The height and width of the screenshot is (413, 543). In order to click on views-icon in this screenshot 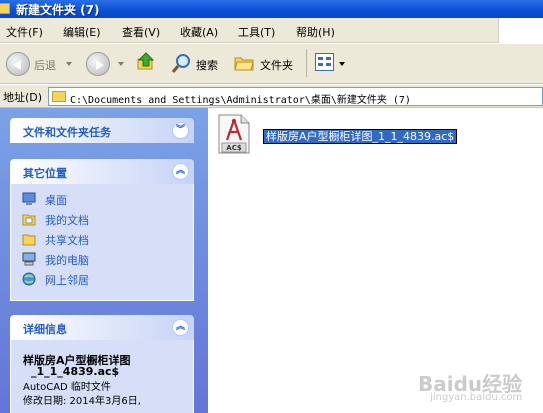, I will do `click(324, 62)`.